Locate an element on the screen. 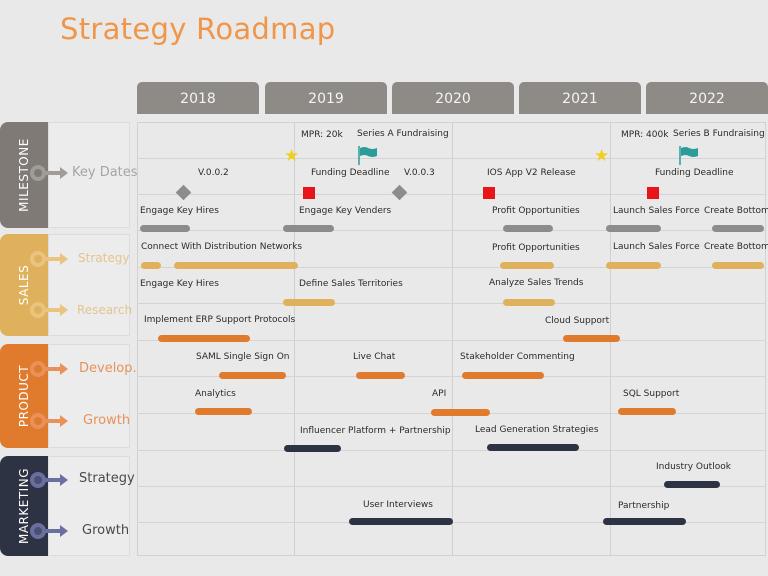 The image size is (768, 576). year-header-2018: 2018 is located at coordinates (198, 98).